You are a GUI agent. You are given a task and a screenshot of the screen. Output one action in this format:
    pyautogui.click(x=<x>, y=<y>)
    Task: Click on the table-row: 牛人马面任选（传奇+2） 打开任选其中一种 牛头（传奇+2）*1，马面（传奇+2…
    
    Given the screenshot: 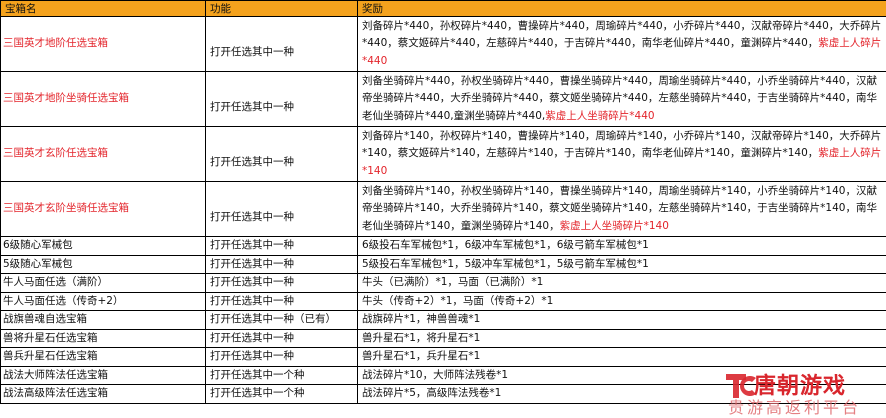 What is the action you would take?
    pyautogui.click(x=443, y=301)
    